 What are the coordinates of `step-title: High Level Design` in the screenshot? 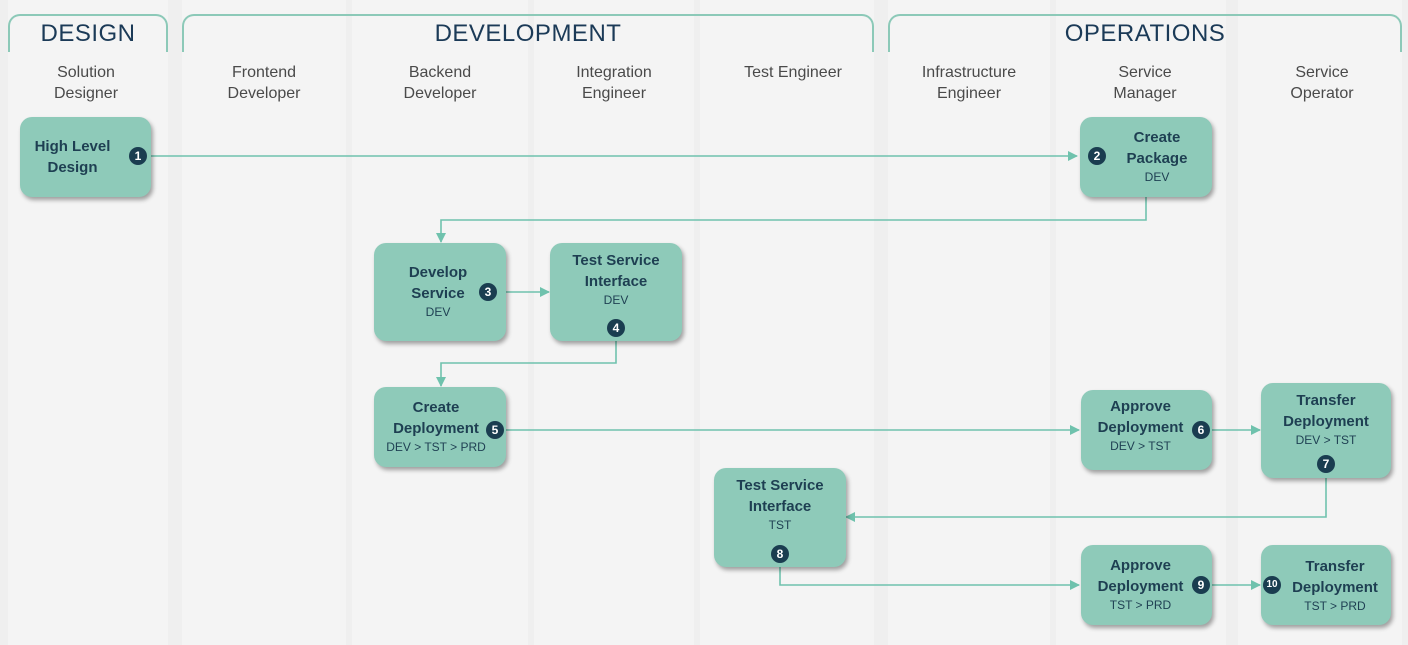 It's located at (72, 157).